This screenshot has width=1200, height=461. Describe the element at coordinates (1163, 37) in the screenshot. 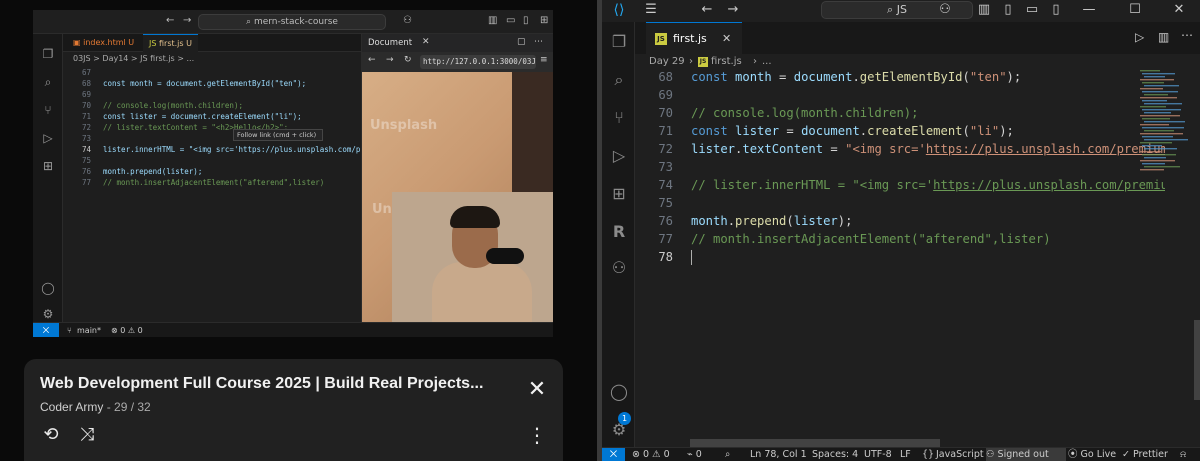

I see `split-editor-icon: ▥` at that location.